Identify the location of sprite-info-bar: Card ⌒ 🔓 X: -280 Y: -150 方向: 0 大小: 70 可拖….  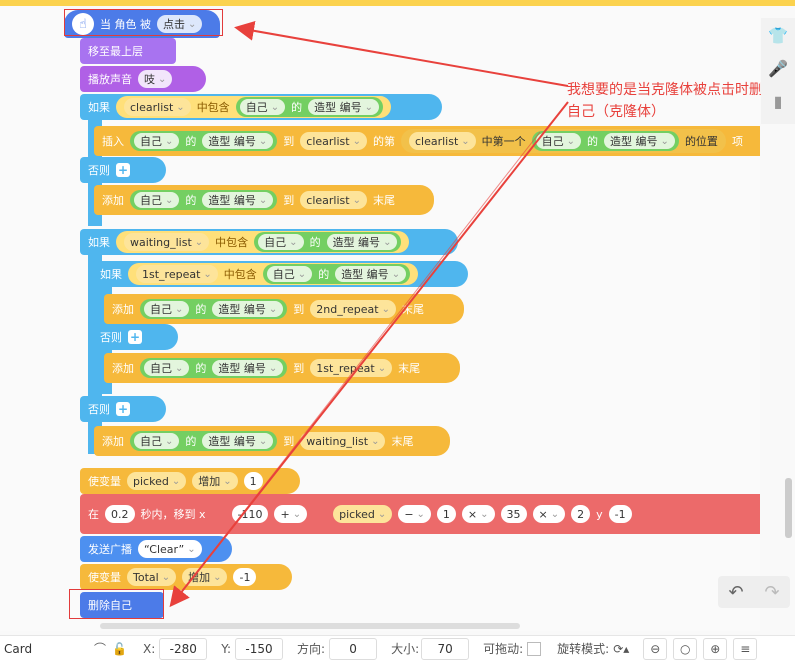
(397, 648).